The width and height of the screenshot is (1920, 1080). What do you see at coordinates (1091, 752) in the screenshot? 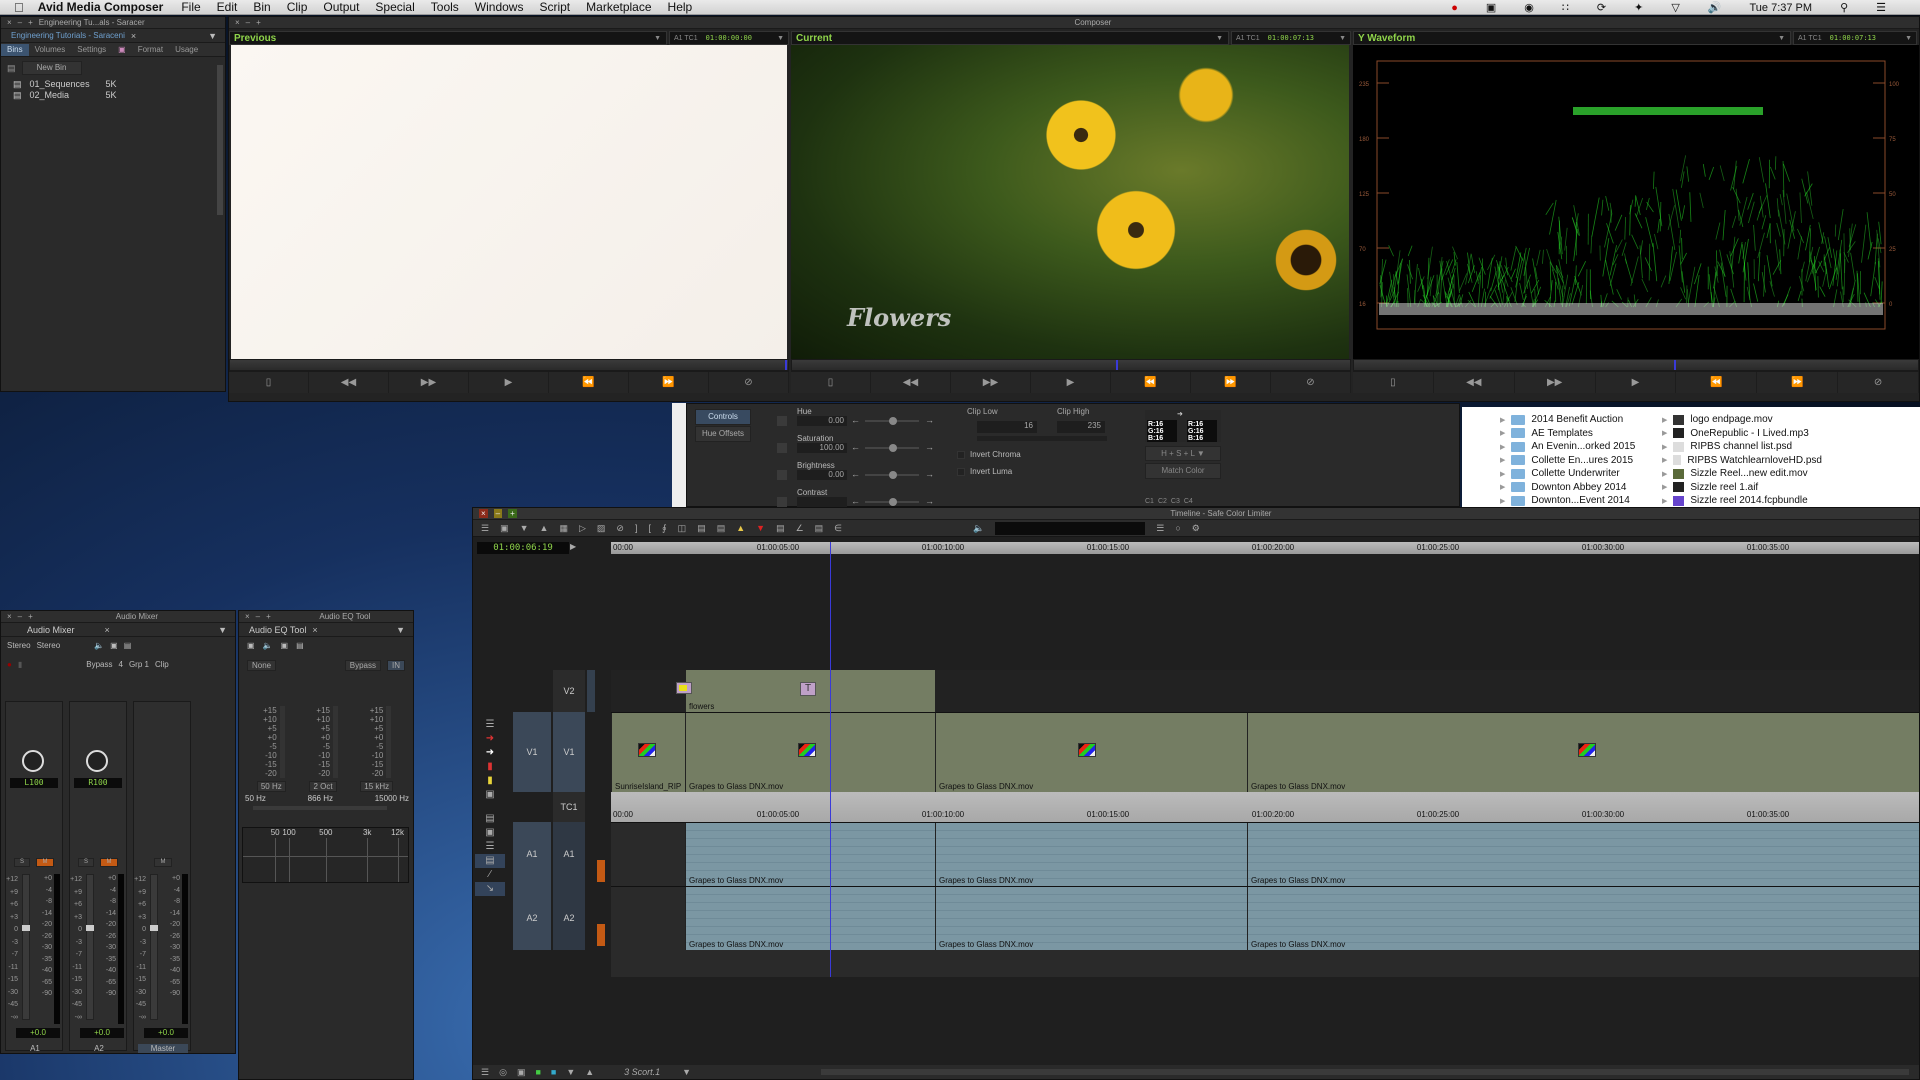
I see `v1-clip: Grapes to Glass DNX.mov` at bounding box center [1091, 752].